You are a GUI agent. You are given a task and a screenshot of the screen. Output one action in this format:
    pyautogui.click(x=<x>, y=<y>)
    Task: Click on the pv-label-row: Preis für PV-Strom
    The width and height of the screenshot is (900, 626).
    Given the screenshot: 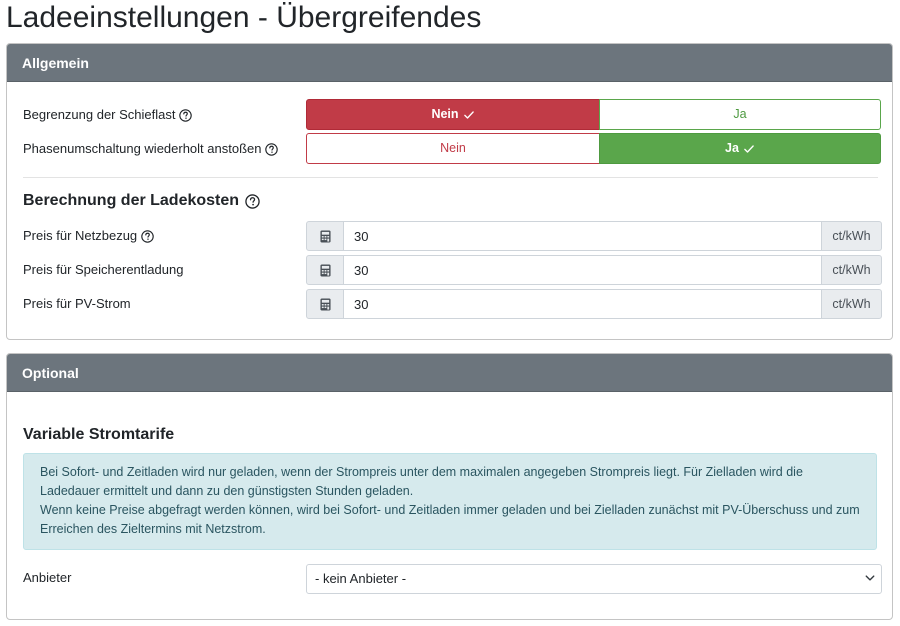 What is the action you would take?
    pyautogui.click(x=77, y=304)
    